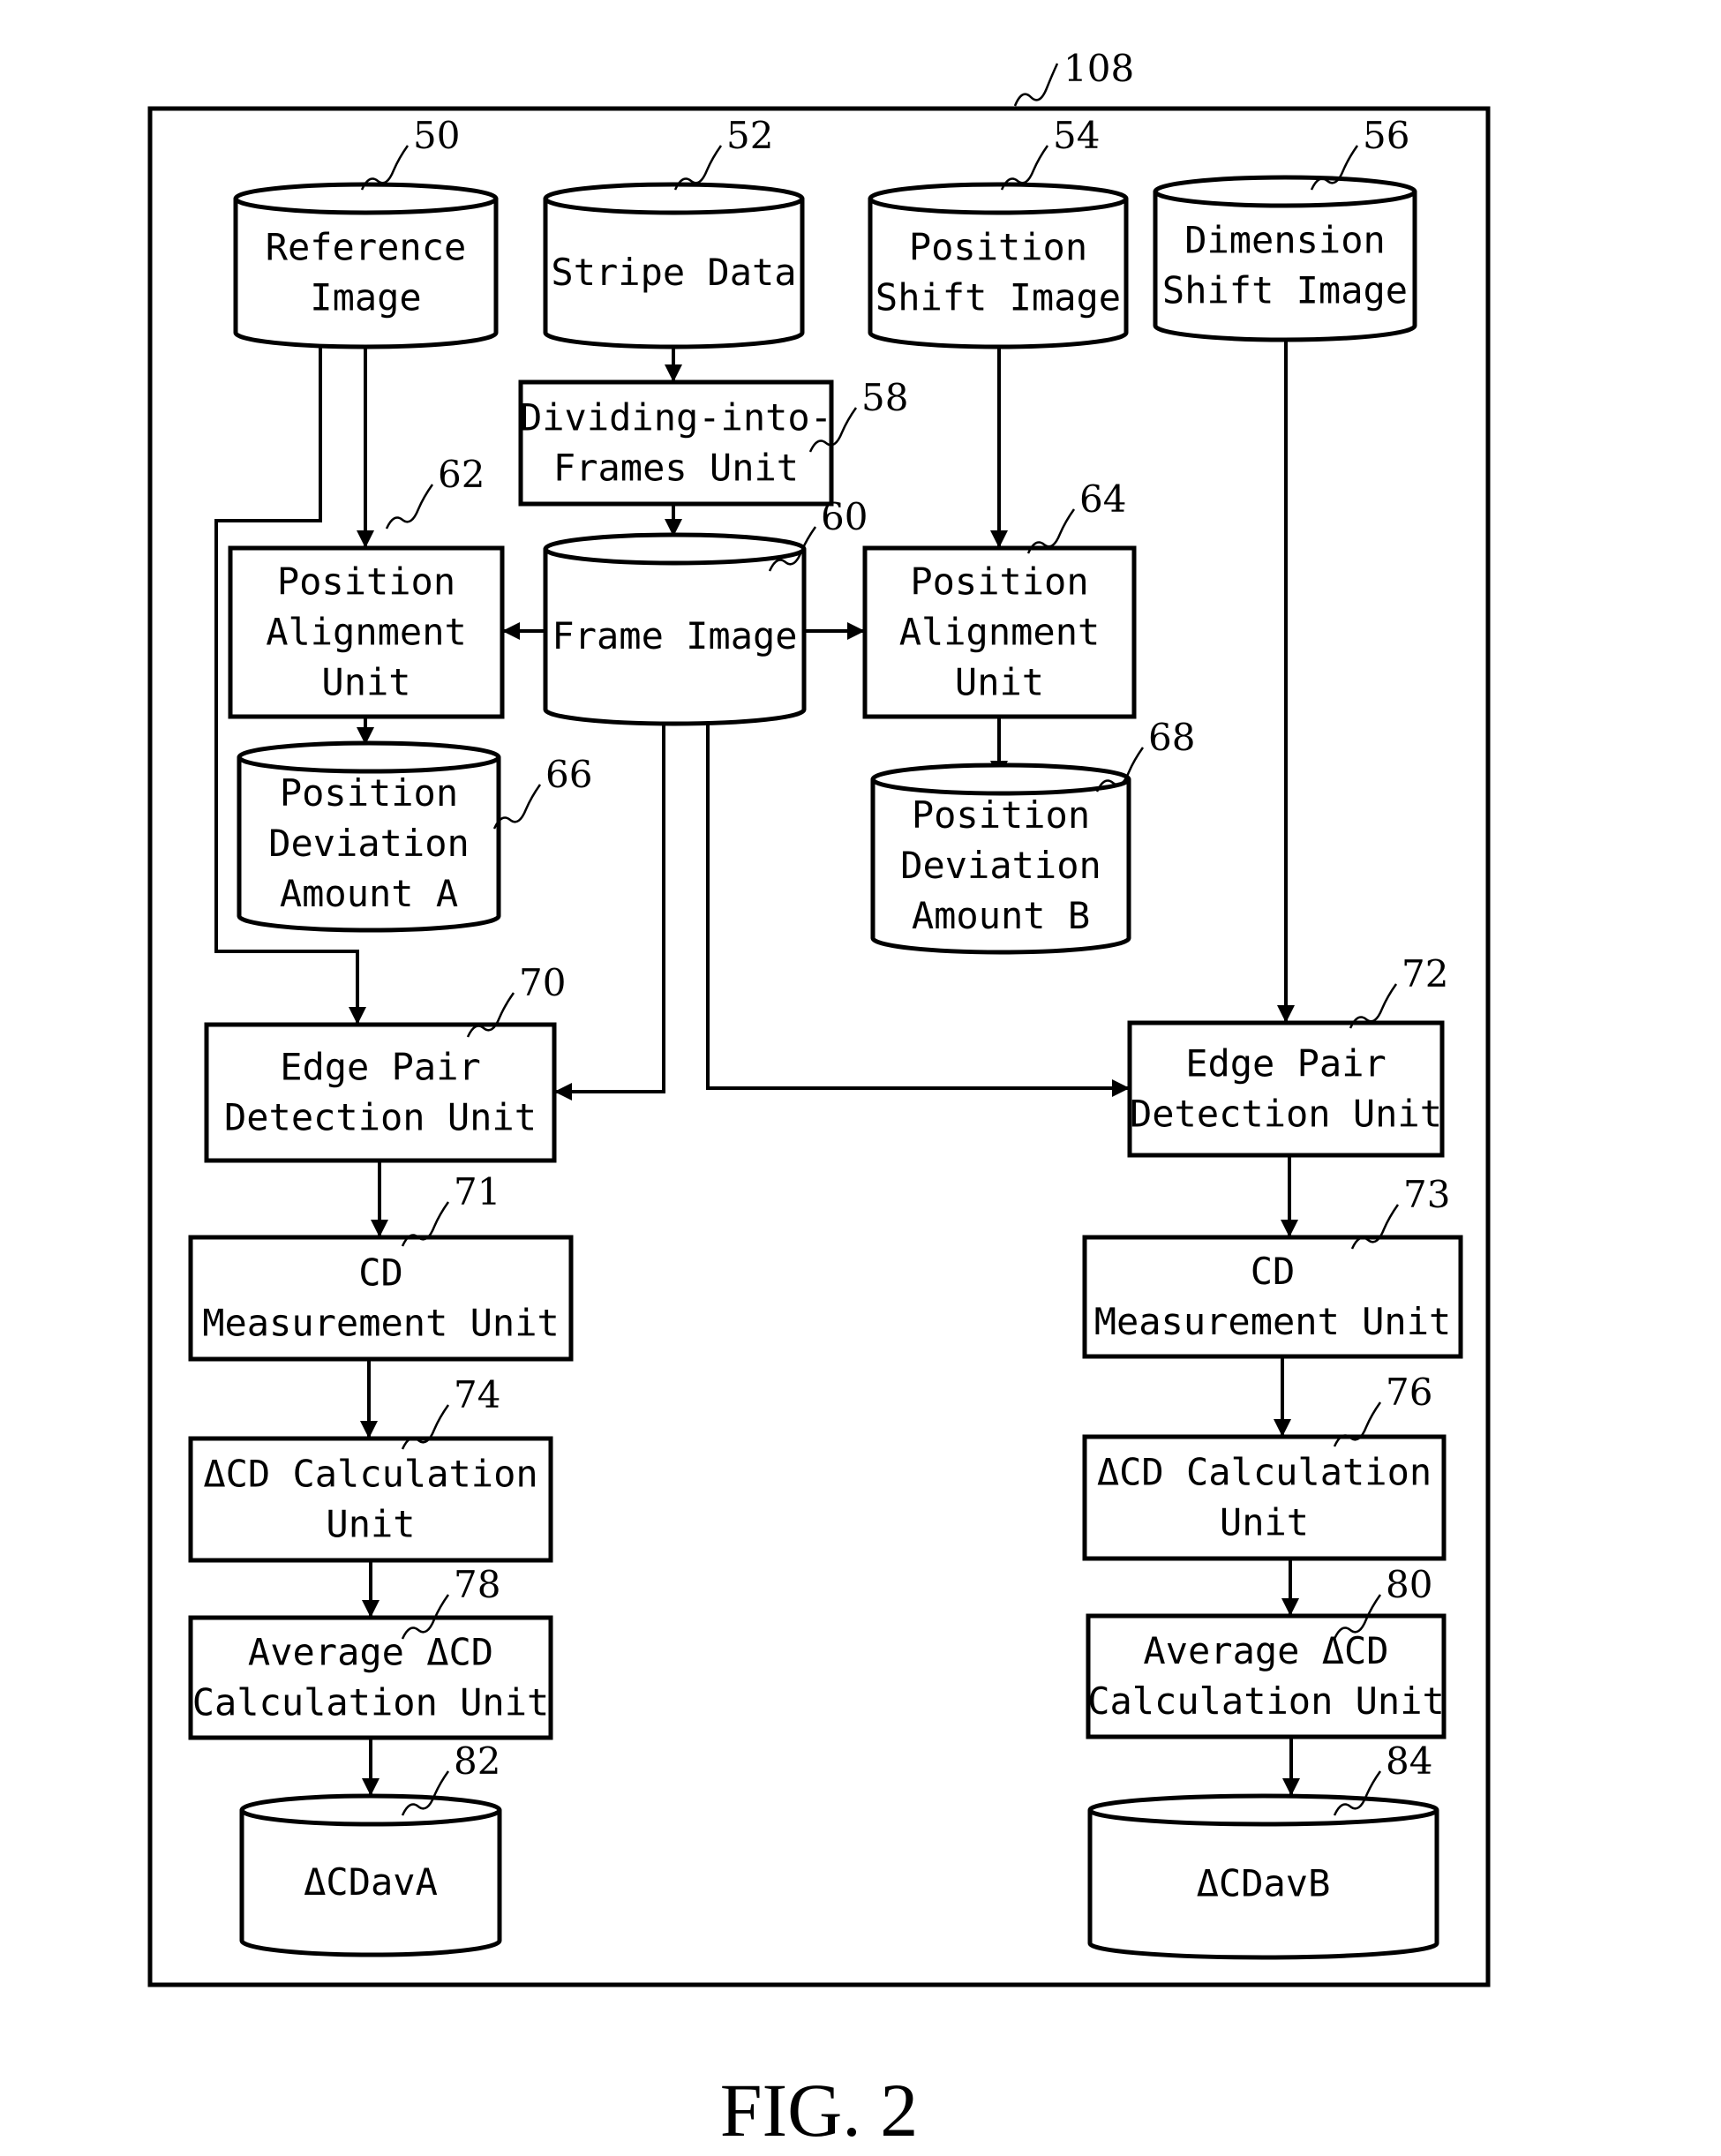 This screenshot has height=2156, width=1721. I want to click on reference-number: 56, so click(1386, 136).